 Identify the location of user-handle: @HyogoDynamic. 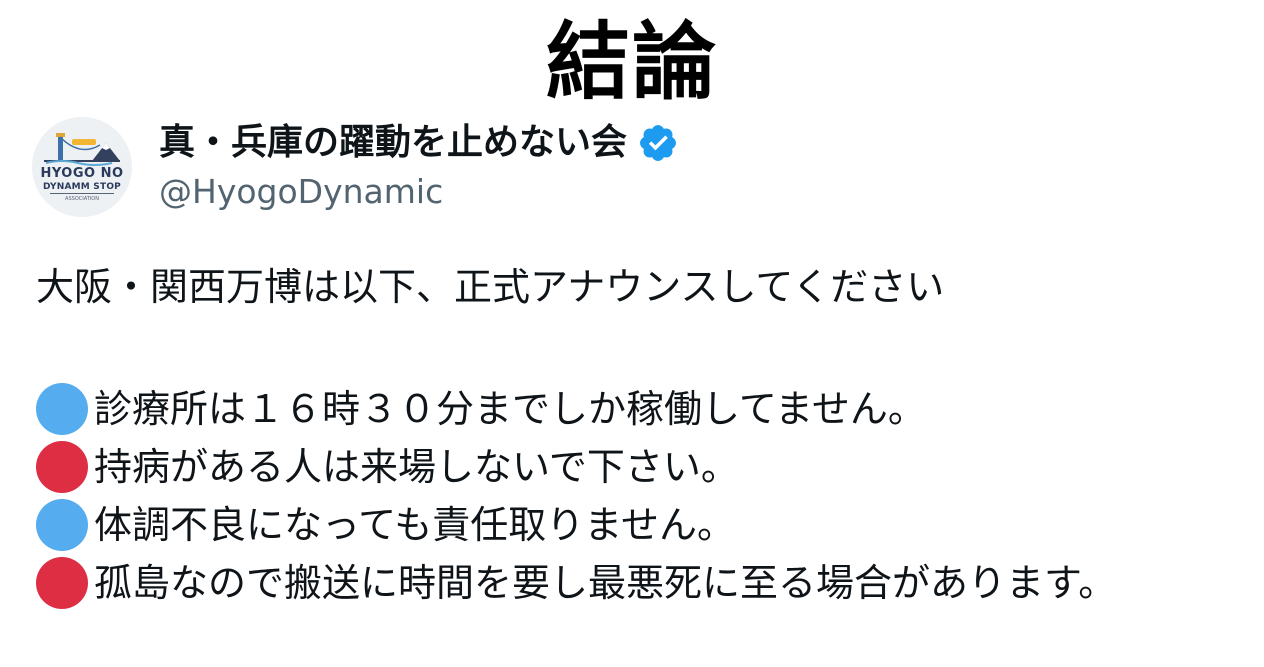
(419, 192).